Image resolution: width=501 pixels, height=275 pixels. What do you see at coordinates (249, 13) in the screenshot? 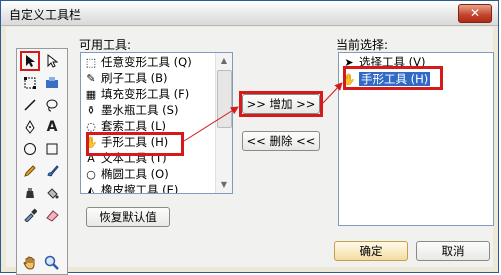
I see `title-bar: 自定义工具栏 ✕` at bounding box center [249, 13].